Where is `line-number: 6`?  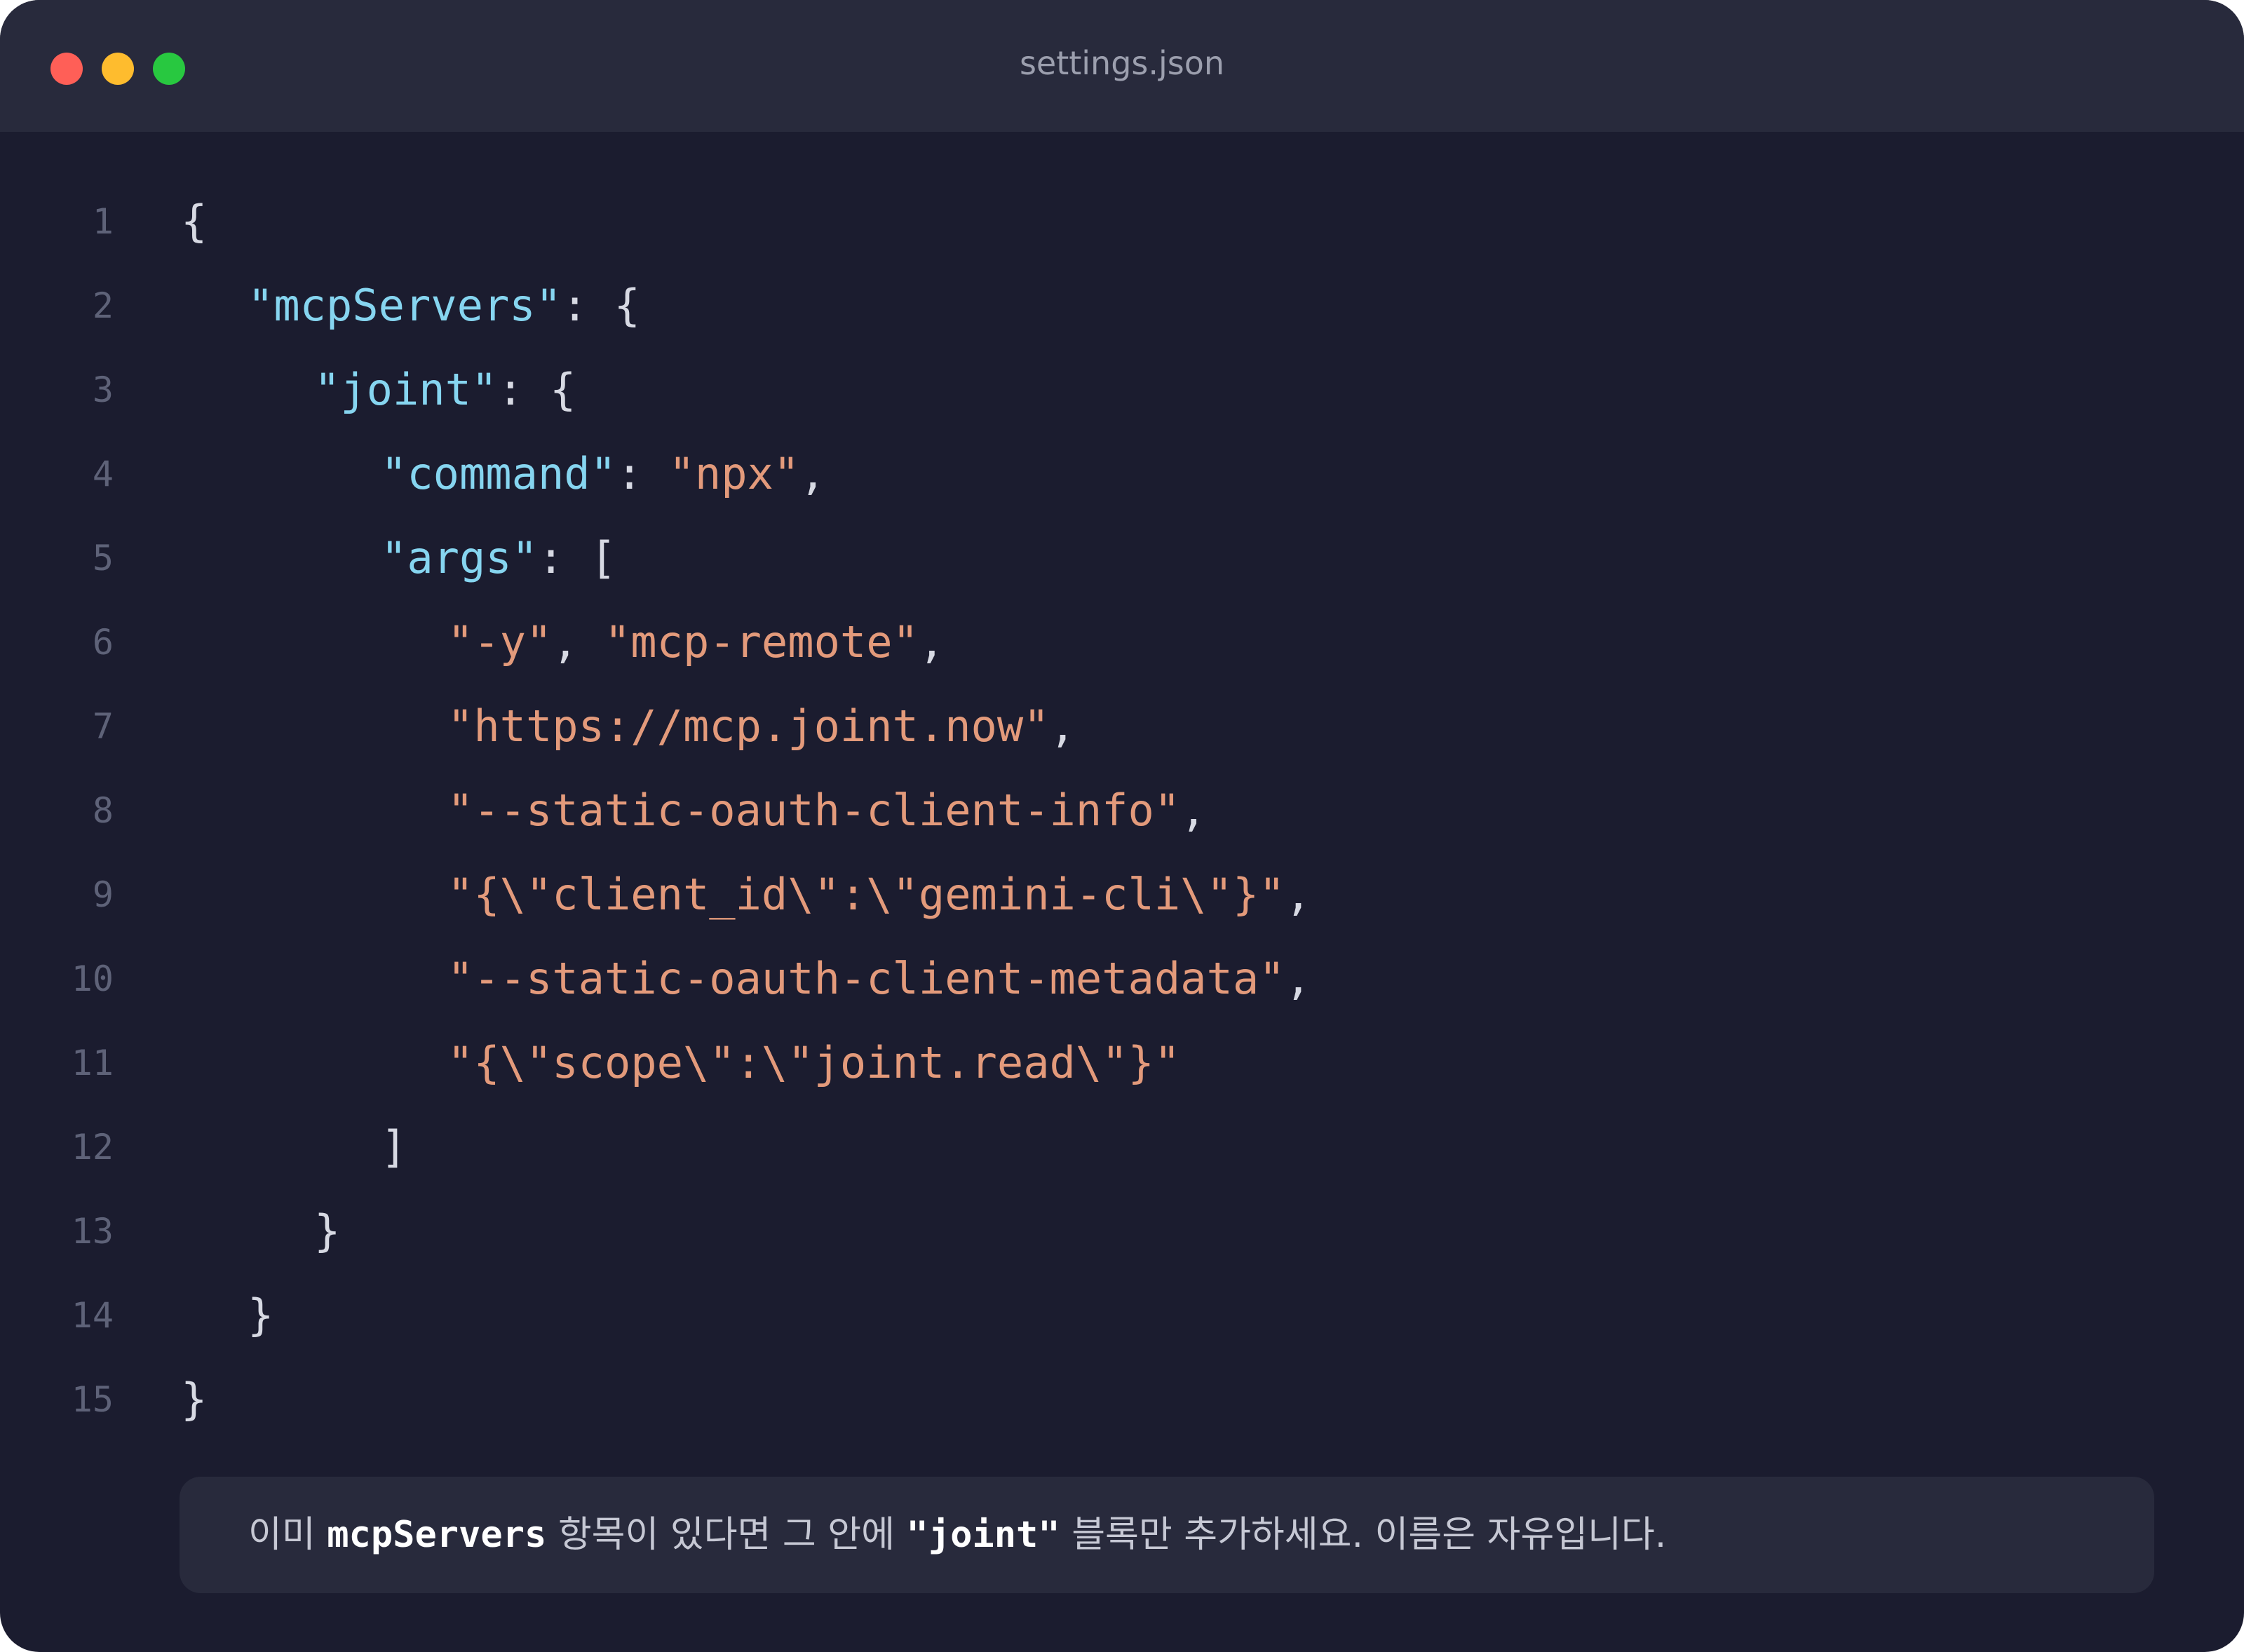 line-number: 6 is located at coordinates (103, 642).